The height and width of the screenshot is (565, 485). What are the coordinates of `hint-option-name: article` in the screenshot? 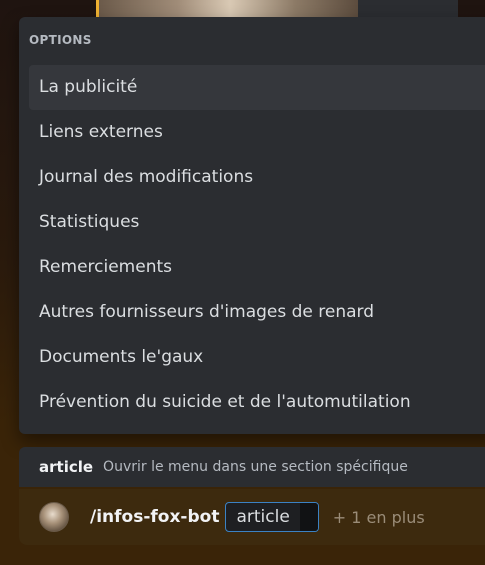 It's located at (66, 467).